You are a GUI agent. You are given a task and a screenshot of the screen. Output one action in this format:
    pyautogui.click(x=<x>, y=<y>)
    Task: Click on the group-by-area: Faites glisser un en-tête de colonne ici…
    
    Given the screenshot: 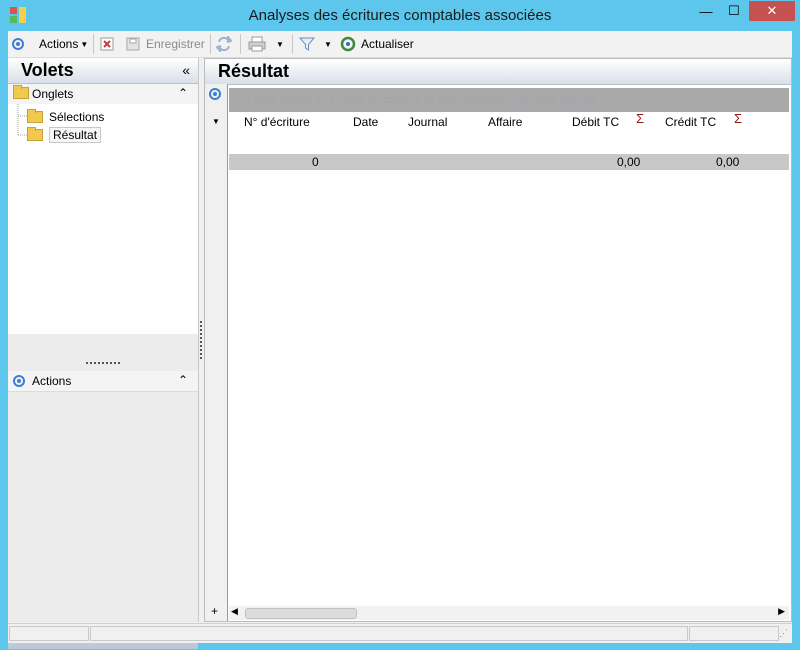 What is the action you would take?
    pyautogui.click(x=509, y=100)
    